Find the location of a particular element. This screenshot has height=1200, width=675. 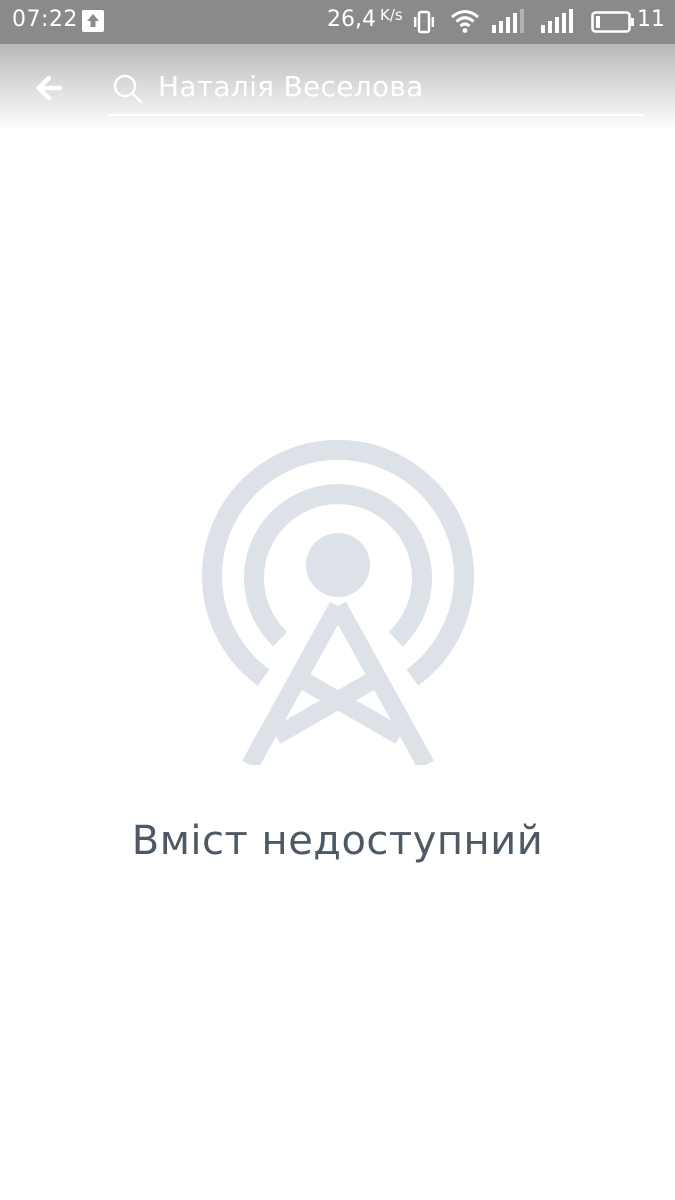

network-speed-value: 26,4 is located at coordinates (351, 19).